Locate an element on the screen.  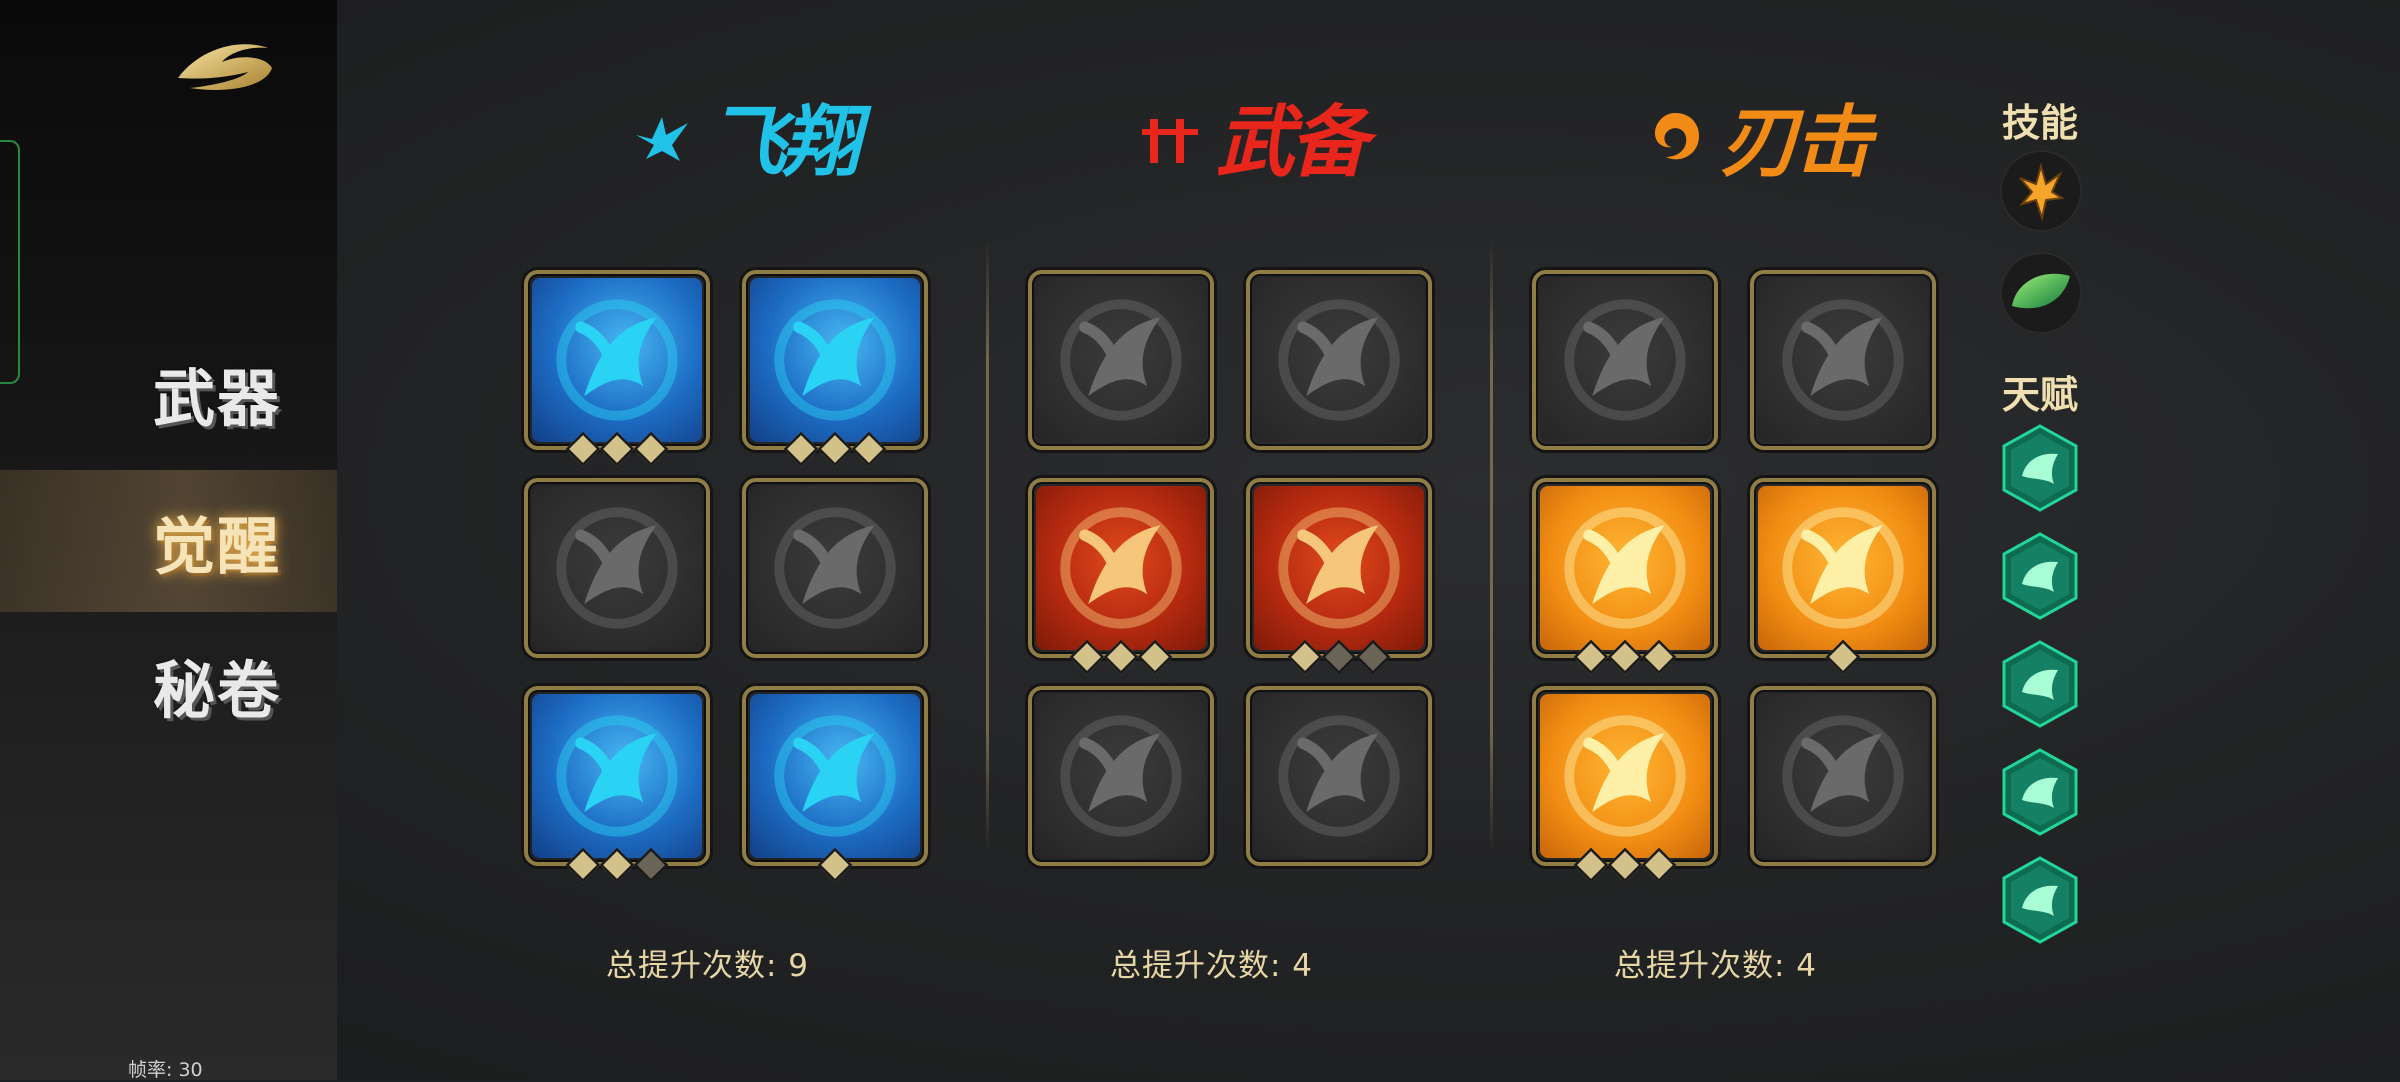
vortex-icon is located at coordinates (1843, 360).